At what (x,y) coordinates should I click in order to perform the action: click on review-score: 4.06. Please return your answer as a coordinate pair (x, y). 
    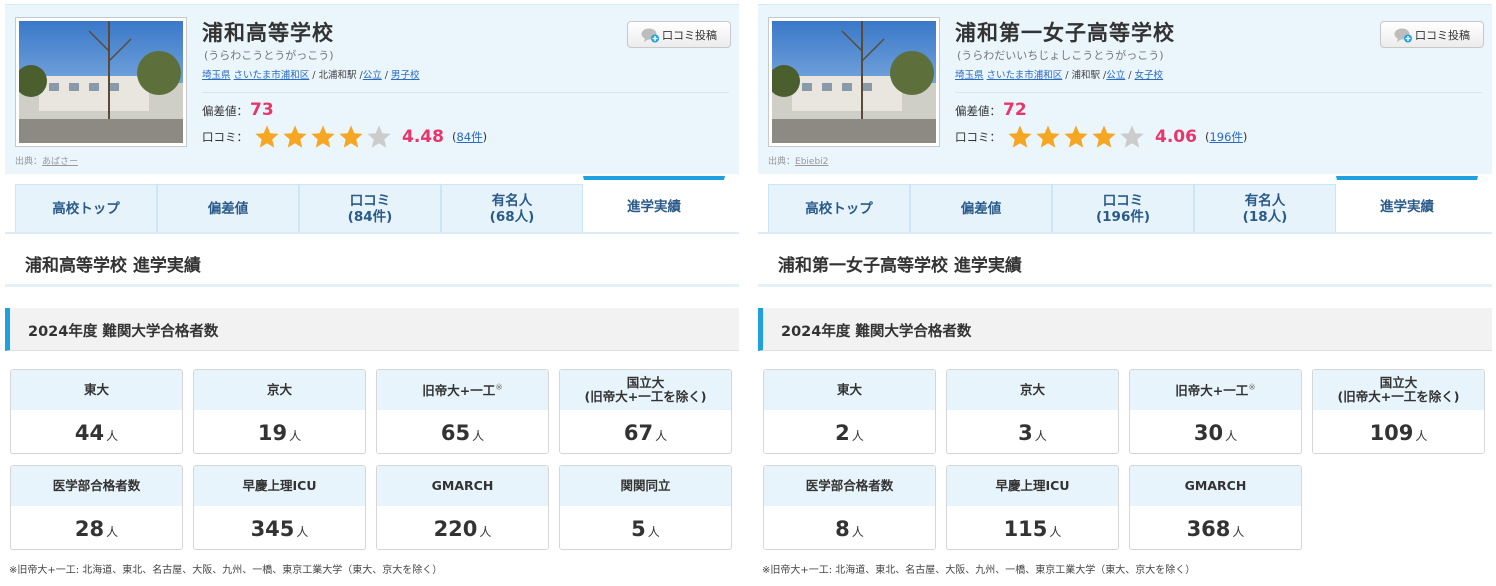
    Looking at the image, I should click on (1176, 137).